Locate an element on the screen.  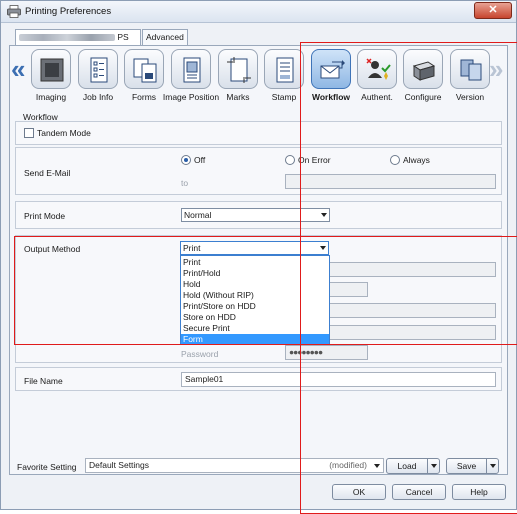
modified-indicator: (modified) is located at coordinates (348, 465).